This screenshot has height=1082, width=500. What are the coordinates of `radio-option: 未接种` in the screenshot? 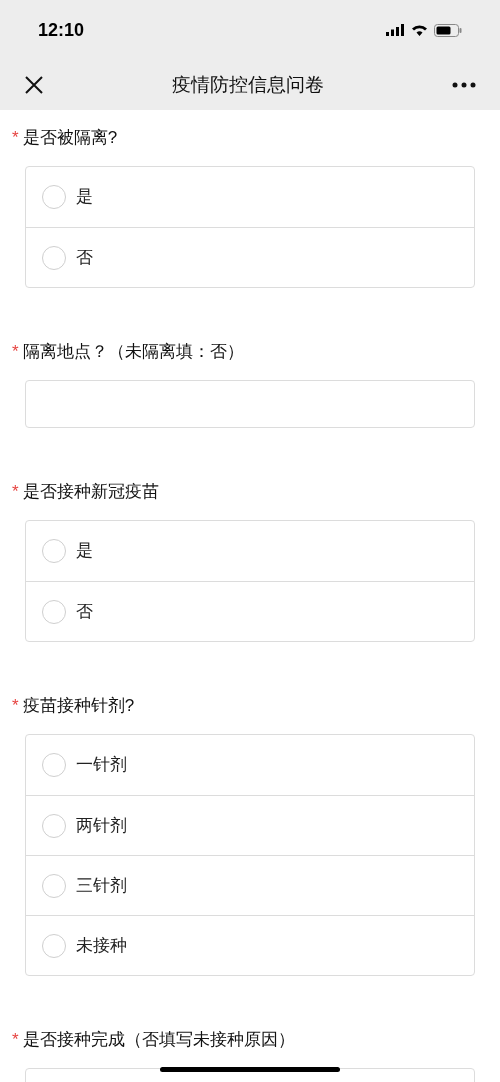 It's located at (250, 945).